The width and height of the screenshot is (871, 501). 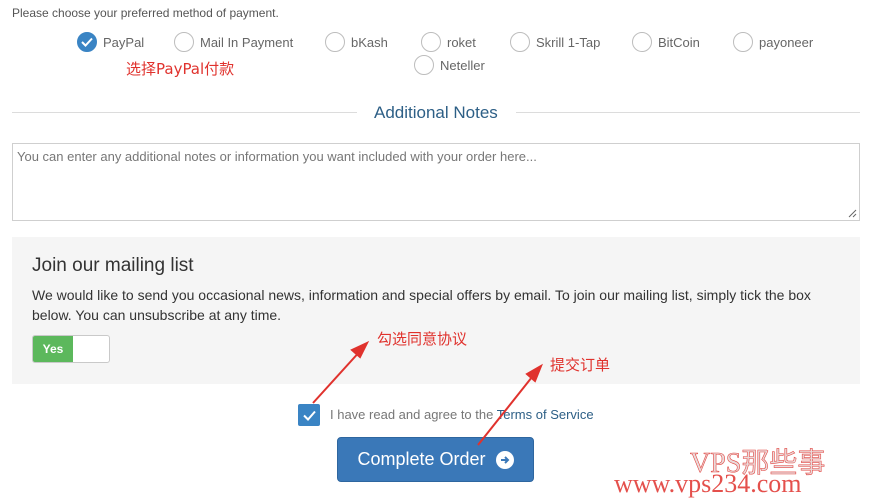 What do you see at coordinates (708, 483) in the screenshot?
I see `svg-text: www.vps234.com` at bounding box center [708, 483].